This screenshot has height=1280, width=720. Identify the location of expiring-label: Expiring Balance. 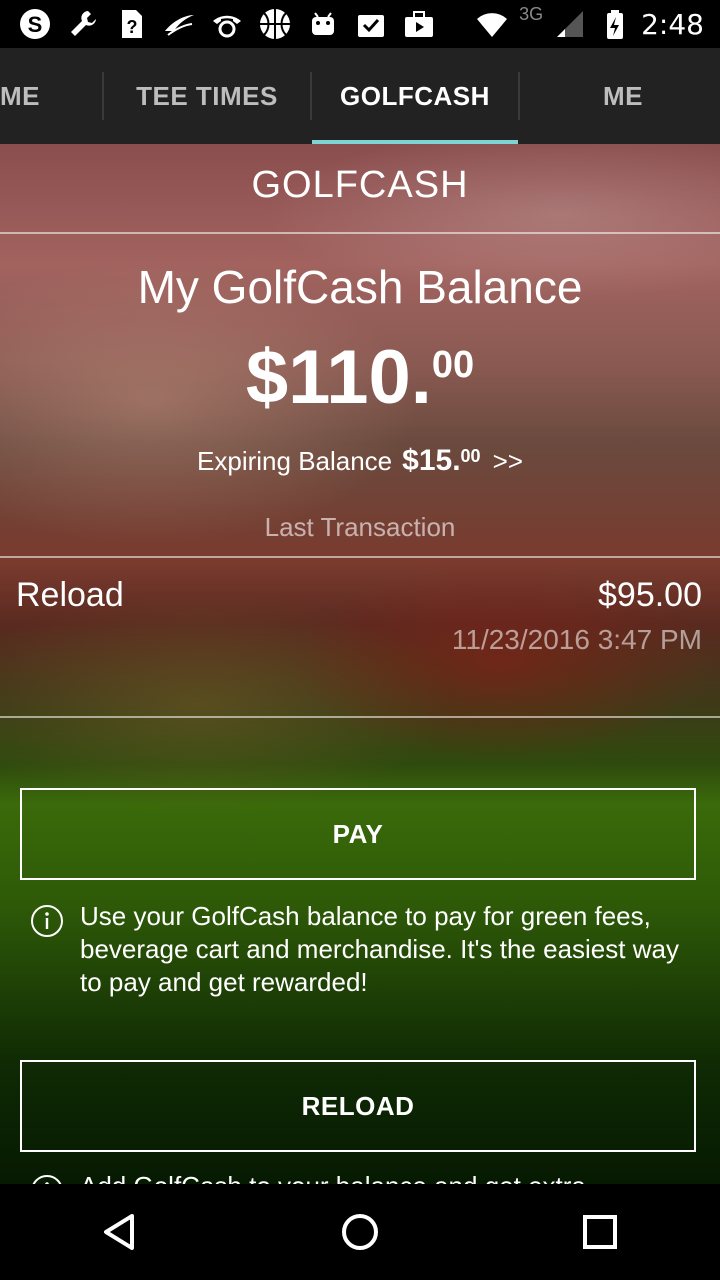
(295, 461).